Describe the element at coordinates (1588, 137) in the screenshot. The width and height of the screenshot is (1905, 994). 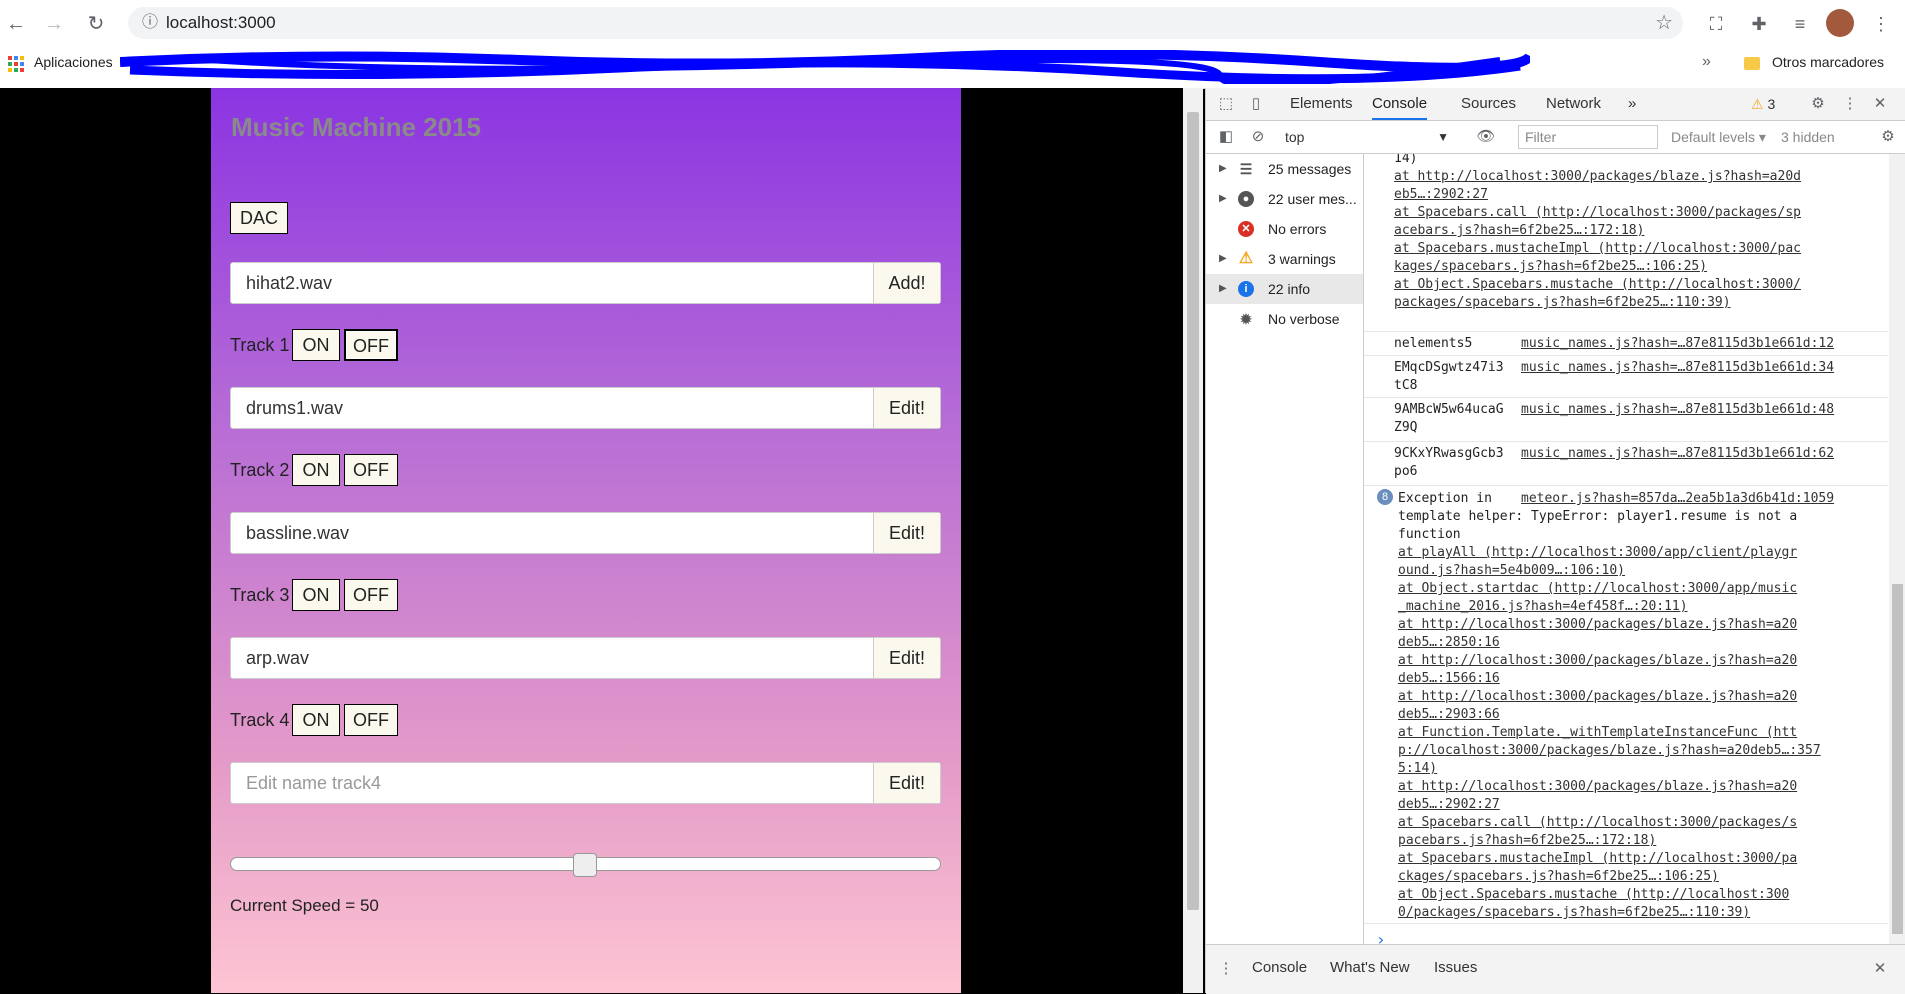
I see `filter-input: Filter` at that location.